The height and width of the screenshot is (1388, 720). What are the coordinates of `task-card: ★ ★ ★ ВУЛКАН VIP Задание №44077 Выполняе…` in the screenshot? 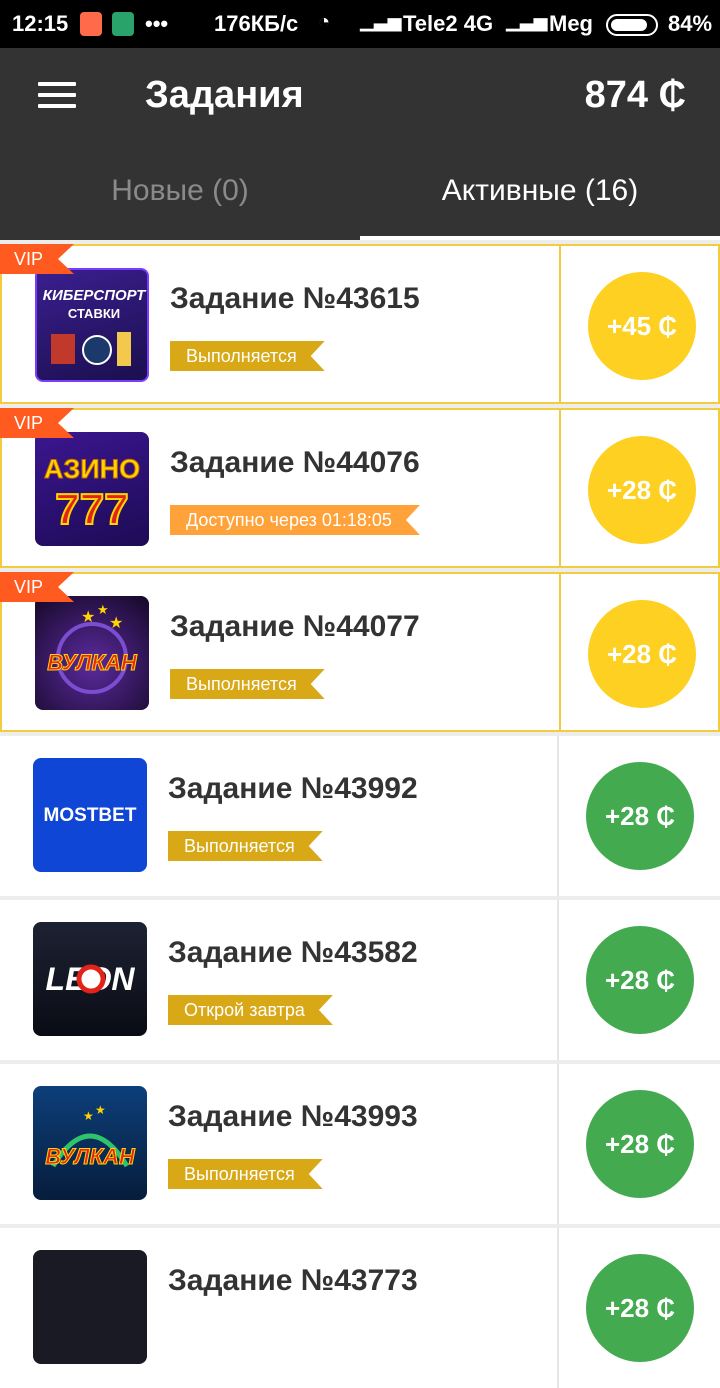 It's located at (360, 652).